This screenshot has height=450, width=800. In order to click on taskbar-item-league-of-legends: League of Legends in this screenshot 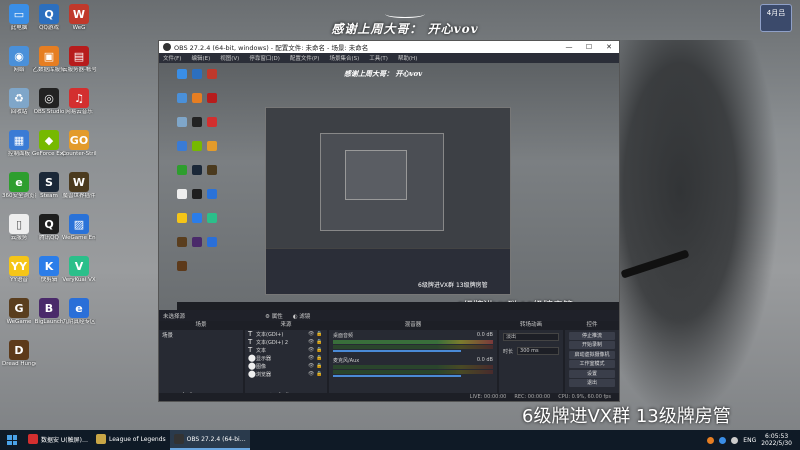, I will do `click(131, 440)`.